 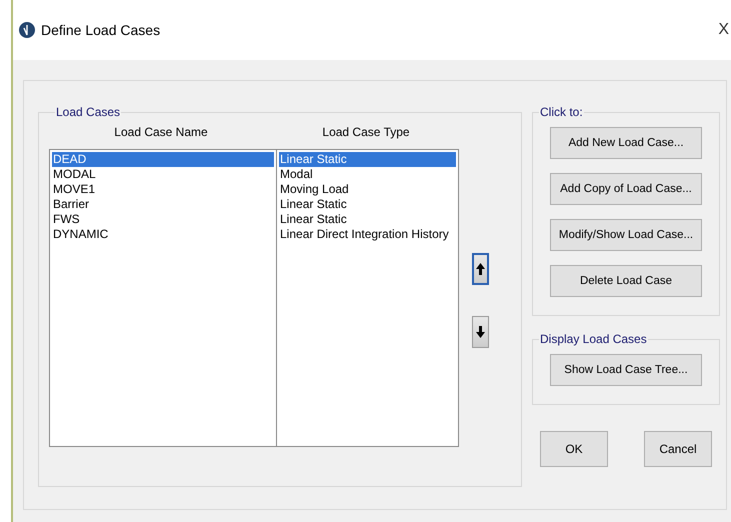 I want to click on app-logo-icon, so click(x=27, y=30).